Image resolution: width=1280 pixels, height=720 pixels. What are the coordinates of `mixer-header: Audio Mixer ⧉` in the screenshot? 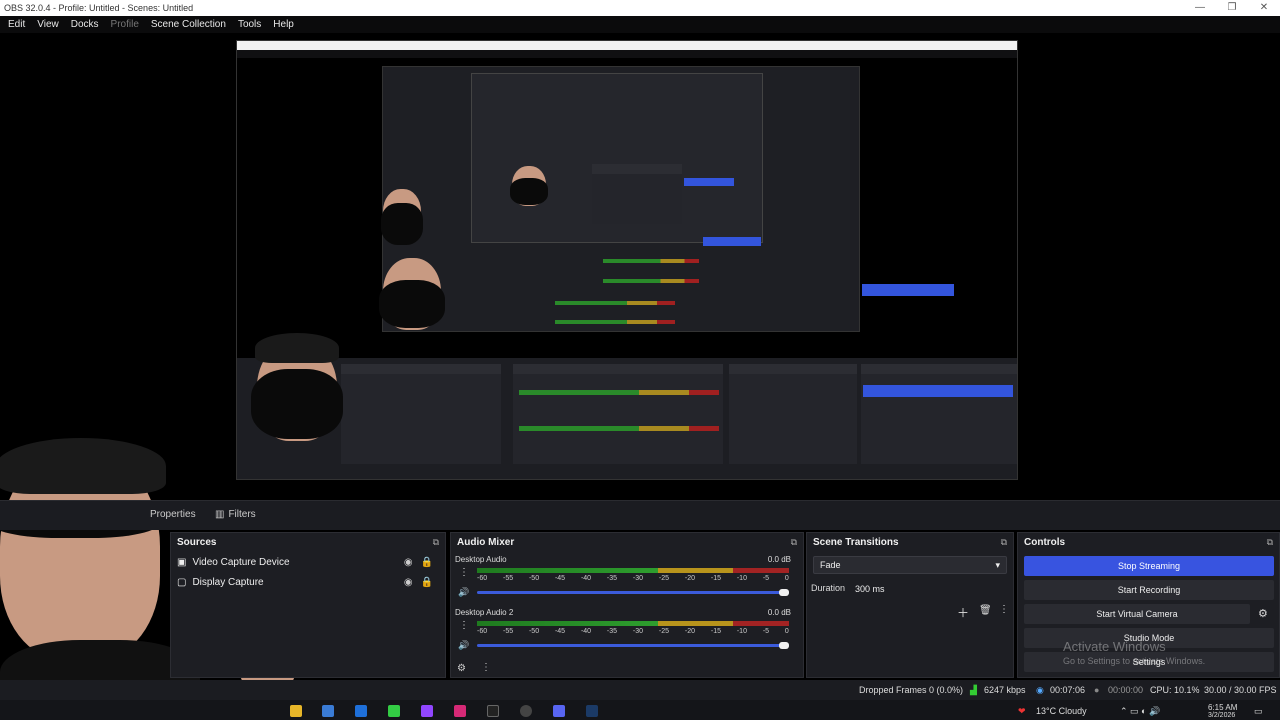 It's located at (627, 542).